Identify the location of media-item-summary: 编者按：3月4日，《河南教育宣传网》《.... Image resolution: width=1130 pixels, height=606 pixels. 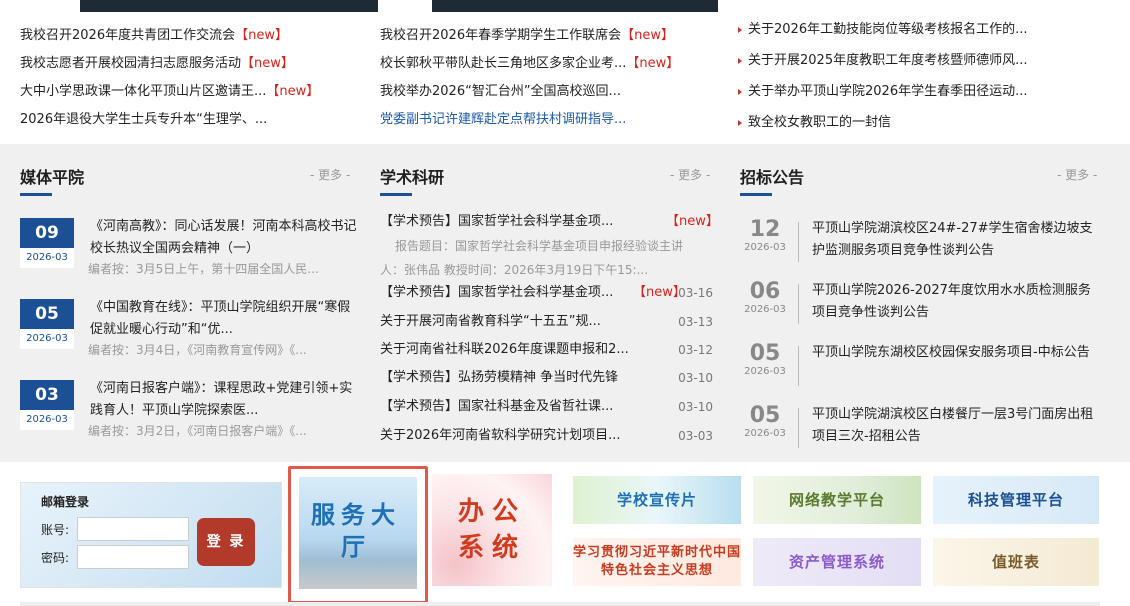
(197, 350).